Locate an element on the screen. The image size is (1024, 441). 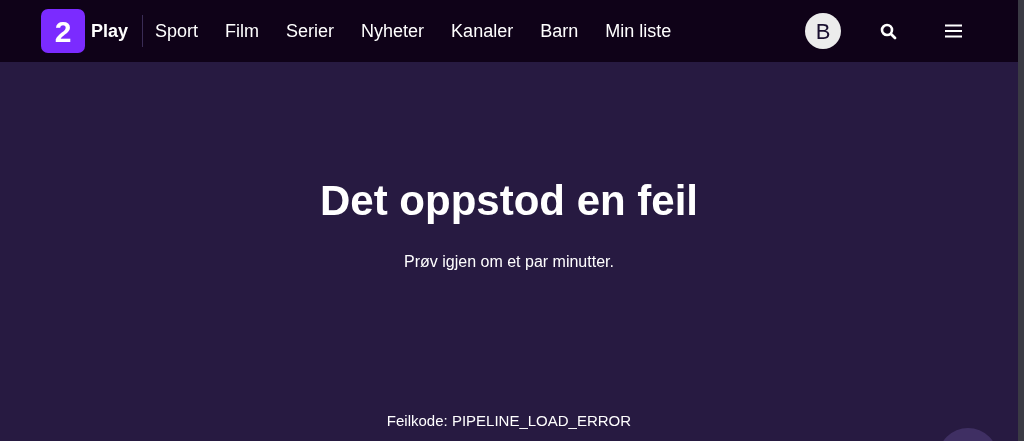
nav-link: Sport is located at coordinates (177, 31).